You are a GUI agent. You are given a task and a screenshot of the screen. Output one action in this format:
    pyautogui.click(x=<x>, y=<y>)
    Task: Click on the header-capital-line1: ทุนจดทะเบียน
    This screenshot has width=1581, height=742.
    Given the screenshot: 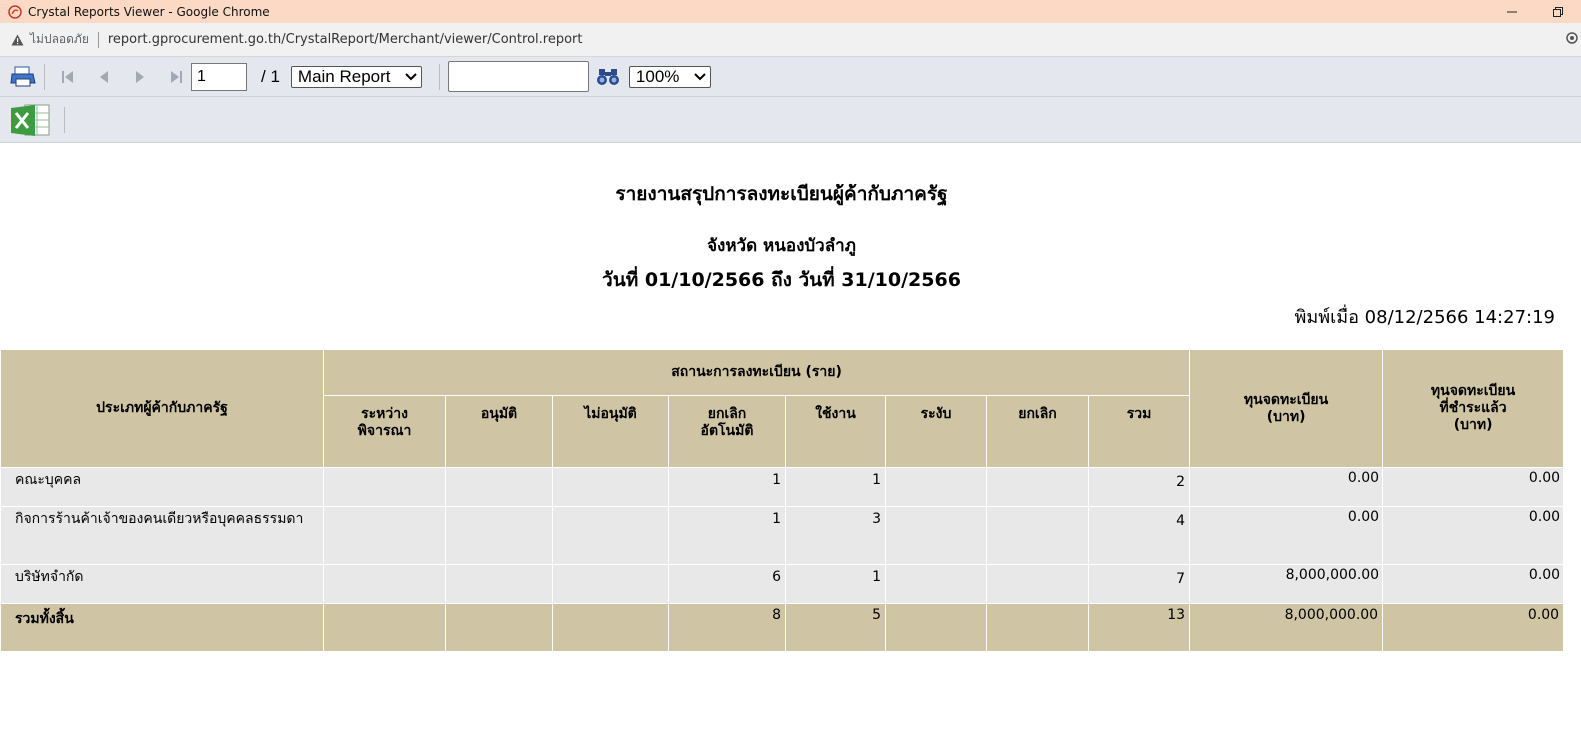 What is the action you would take?
    pyautogui.click(x=1286, y=399)
    